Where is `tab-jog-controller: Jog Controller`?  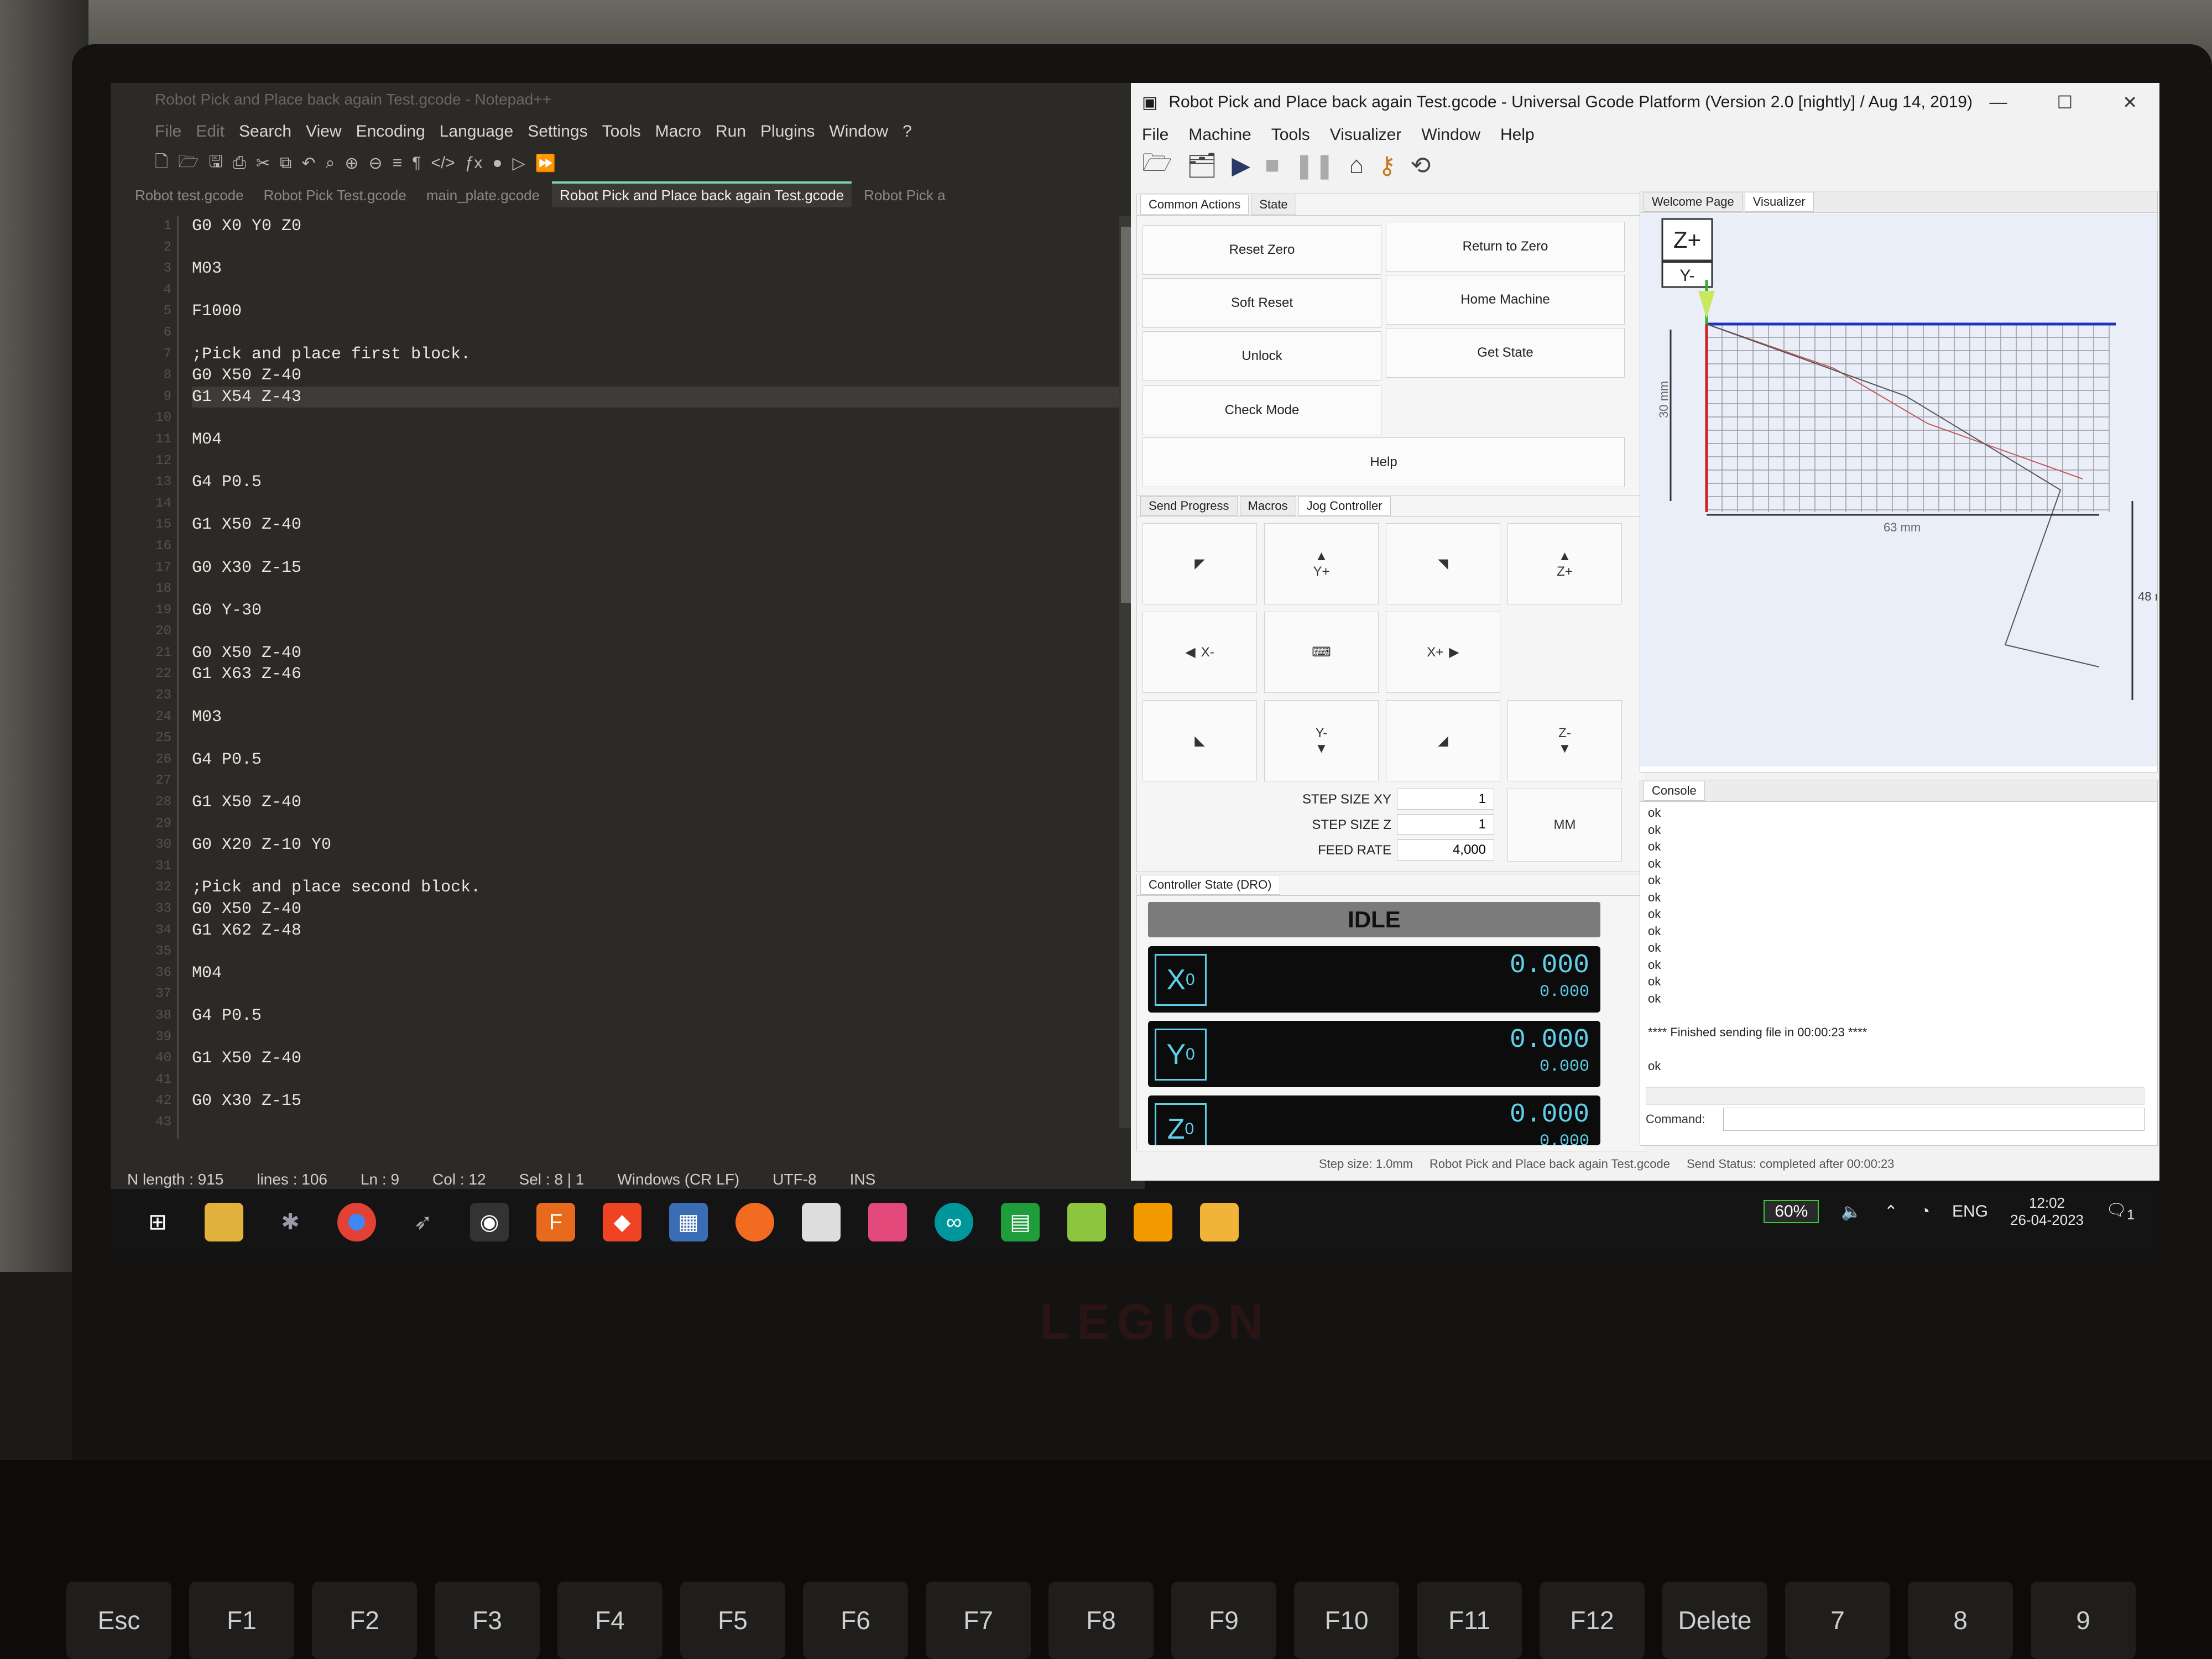 tab-jog-controller: Jog Controller is located at coordinates (1344, 506).